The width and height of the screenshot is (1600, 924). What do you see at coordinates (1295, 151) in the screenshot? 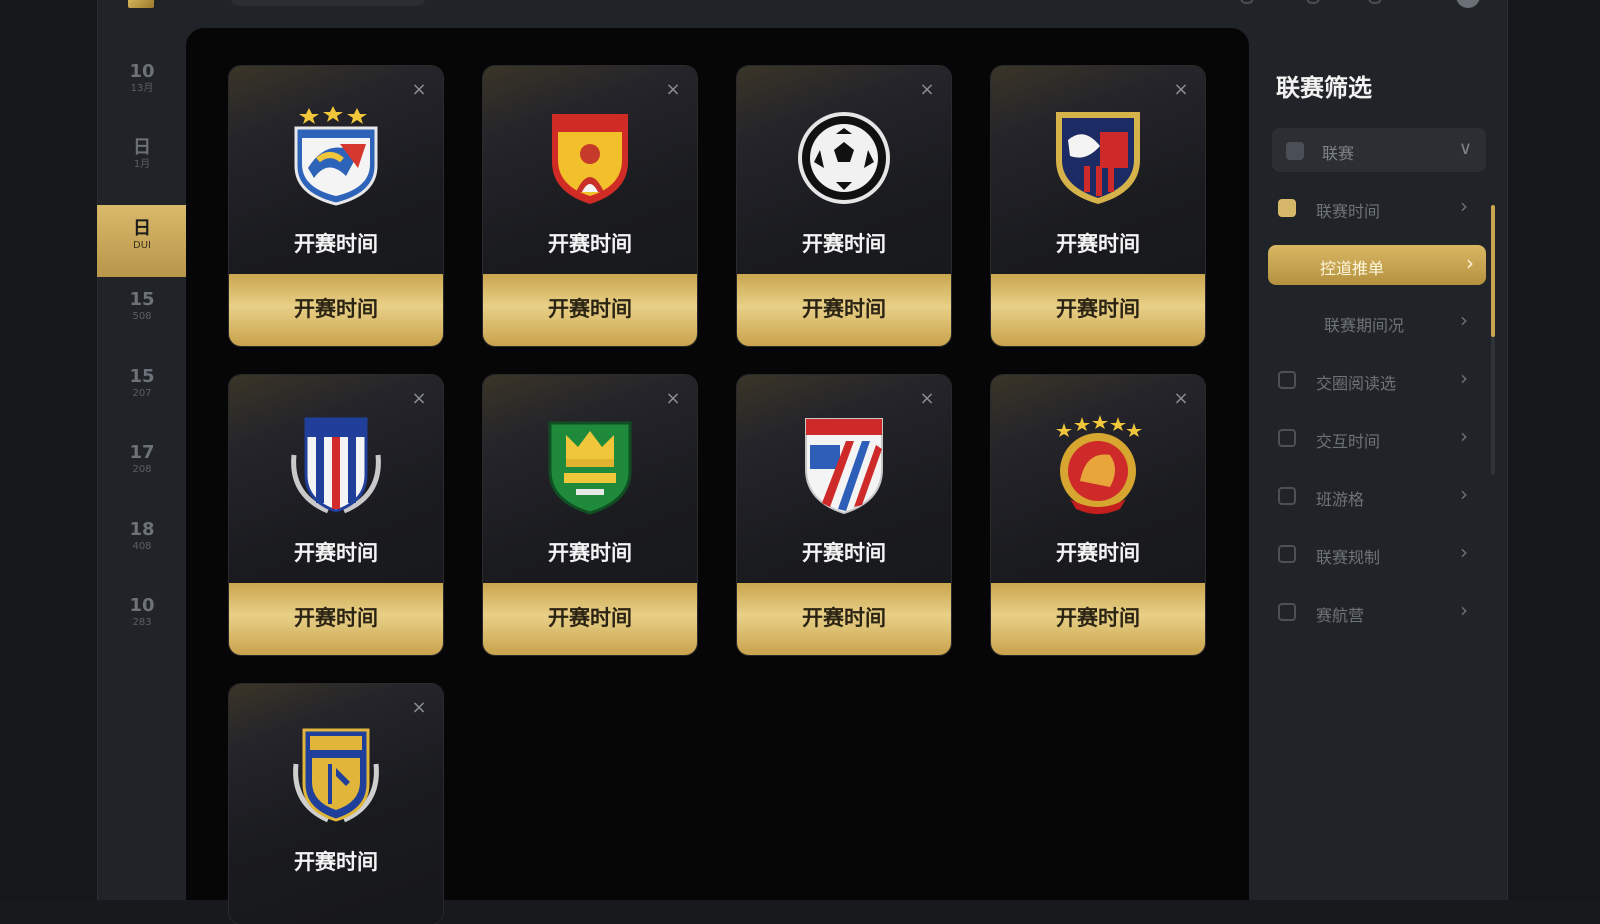
I see `select-checkbox` at bounding box center [1295, 151].